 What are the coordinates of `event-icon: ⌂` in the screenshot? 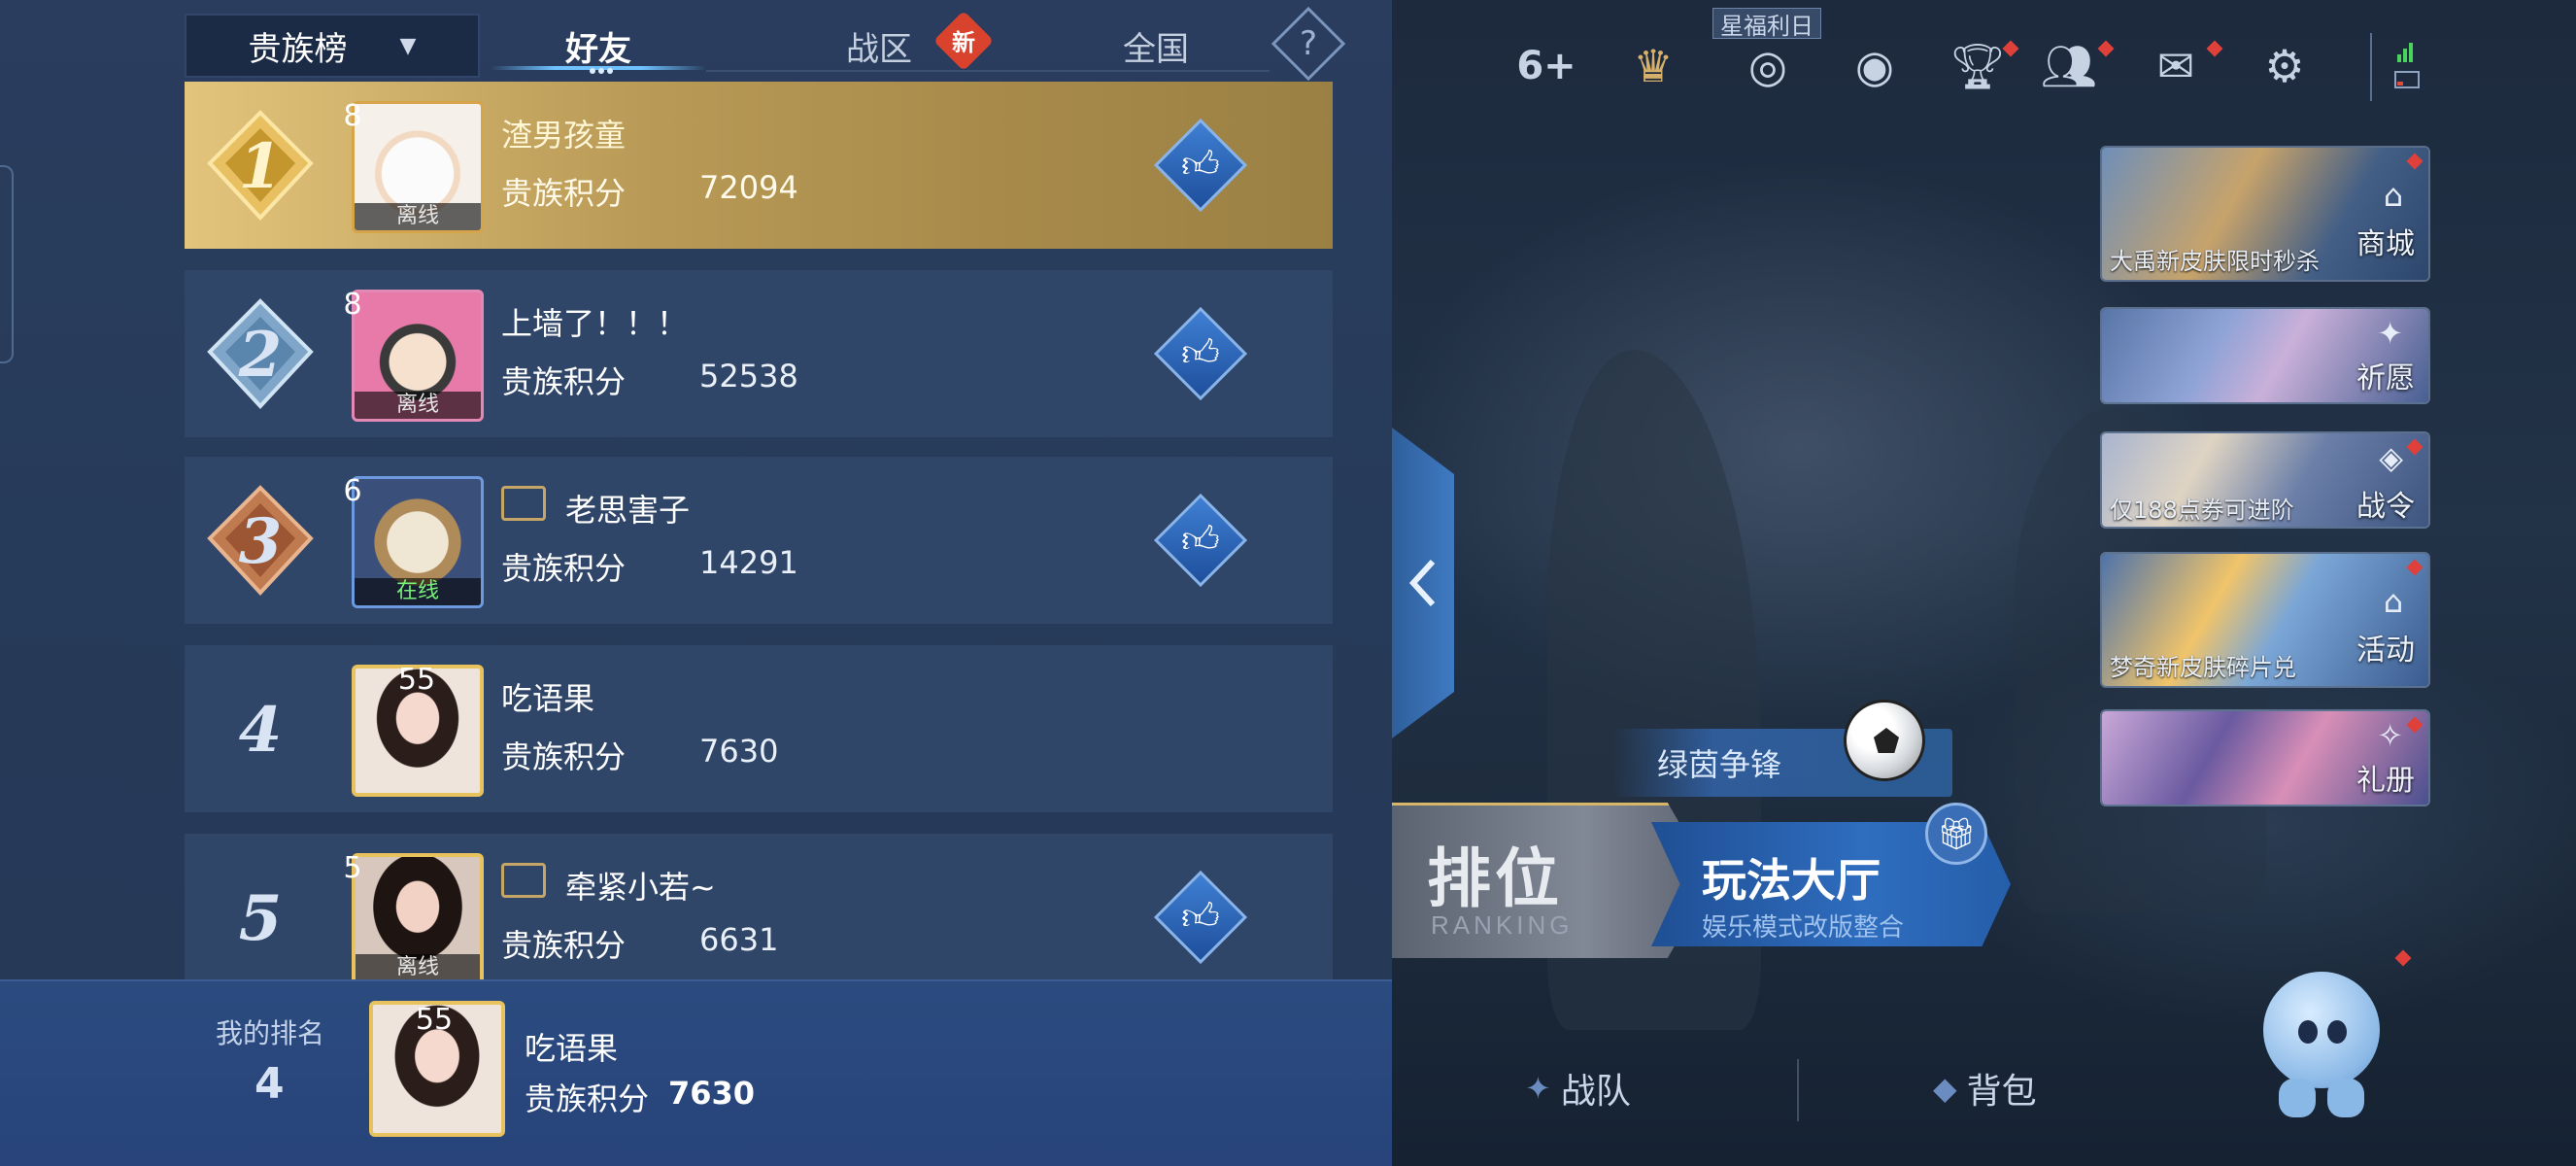 It's located at (2393, 601).